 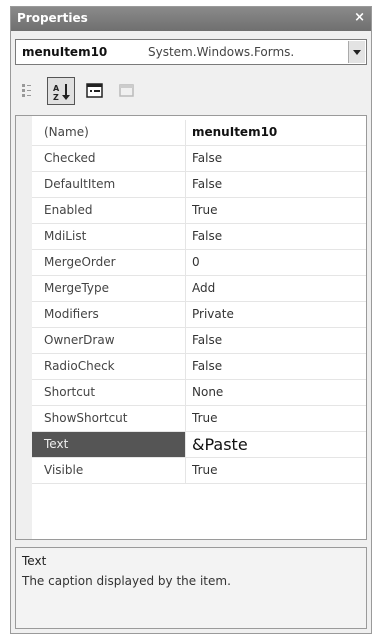 I want to click on property-name: OwnerDraw, so click(x=109, y=340).